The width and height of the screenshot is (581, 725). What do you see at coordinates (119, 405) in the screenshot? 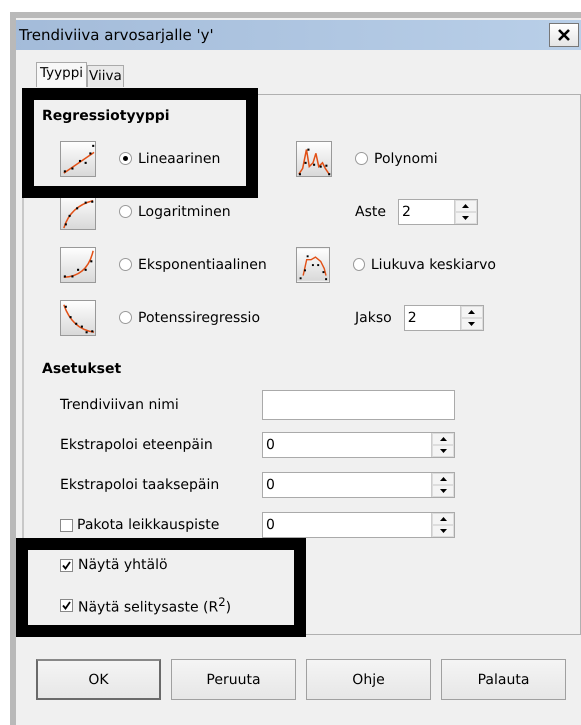
I see `field-label: Trendiviivan nimi` at bounding box center [119, 405].